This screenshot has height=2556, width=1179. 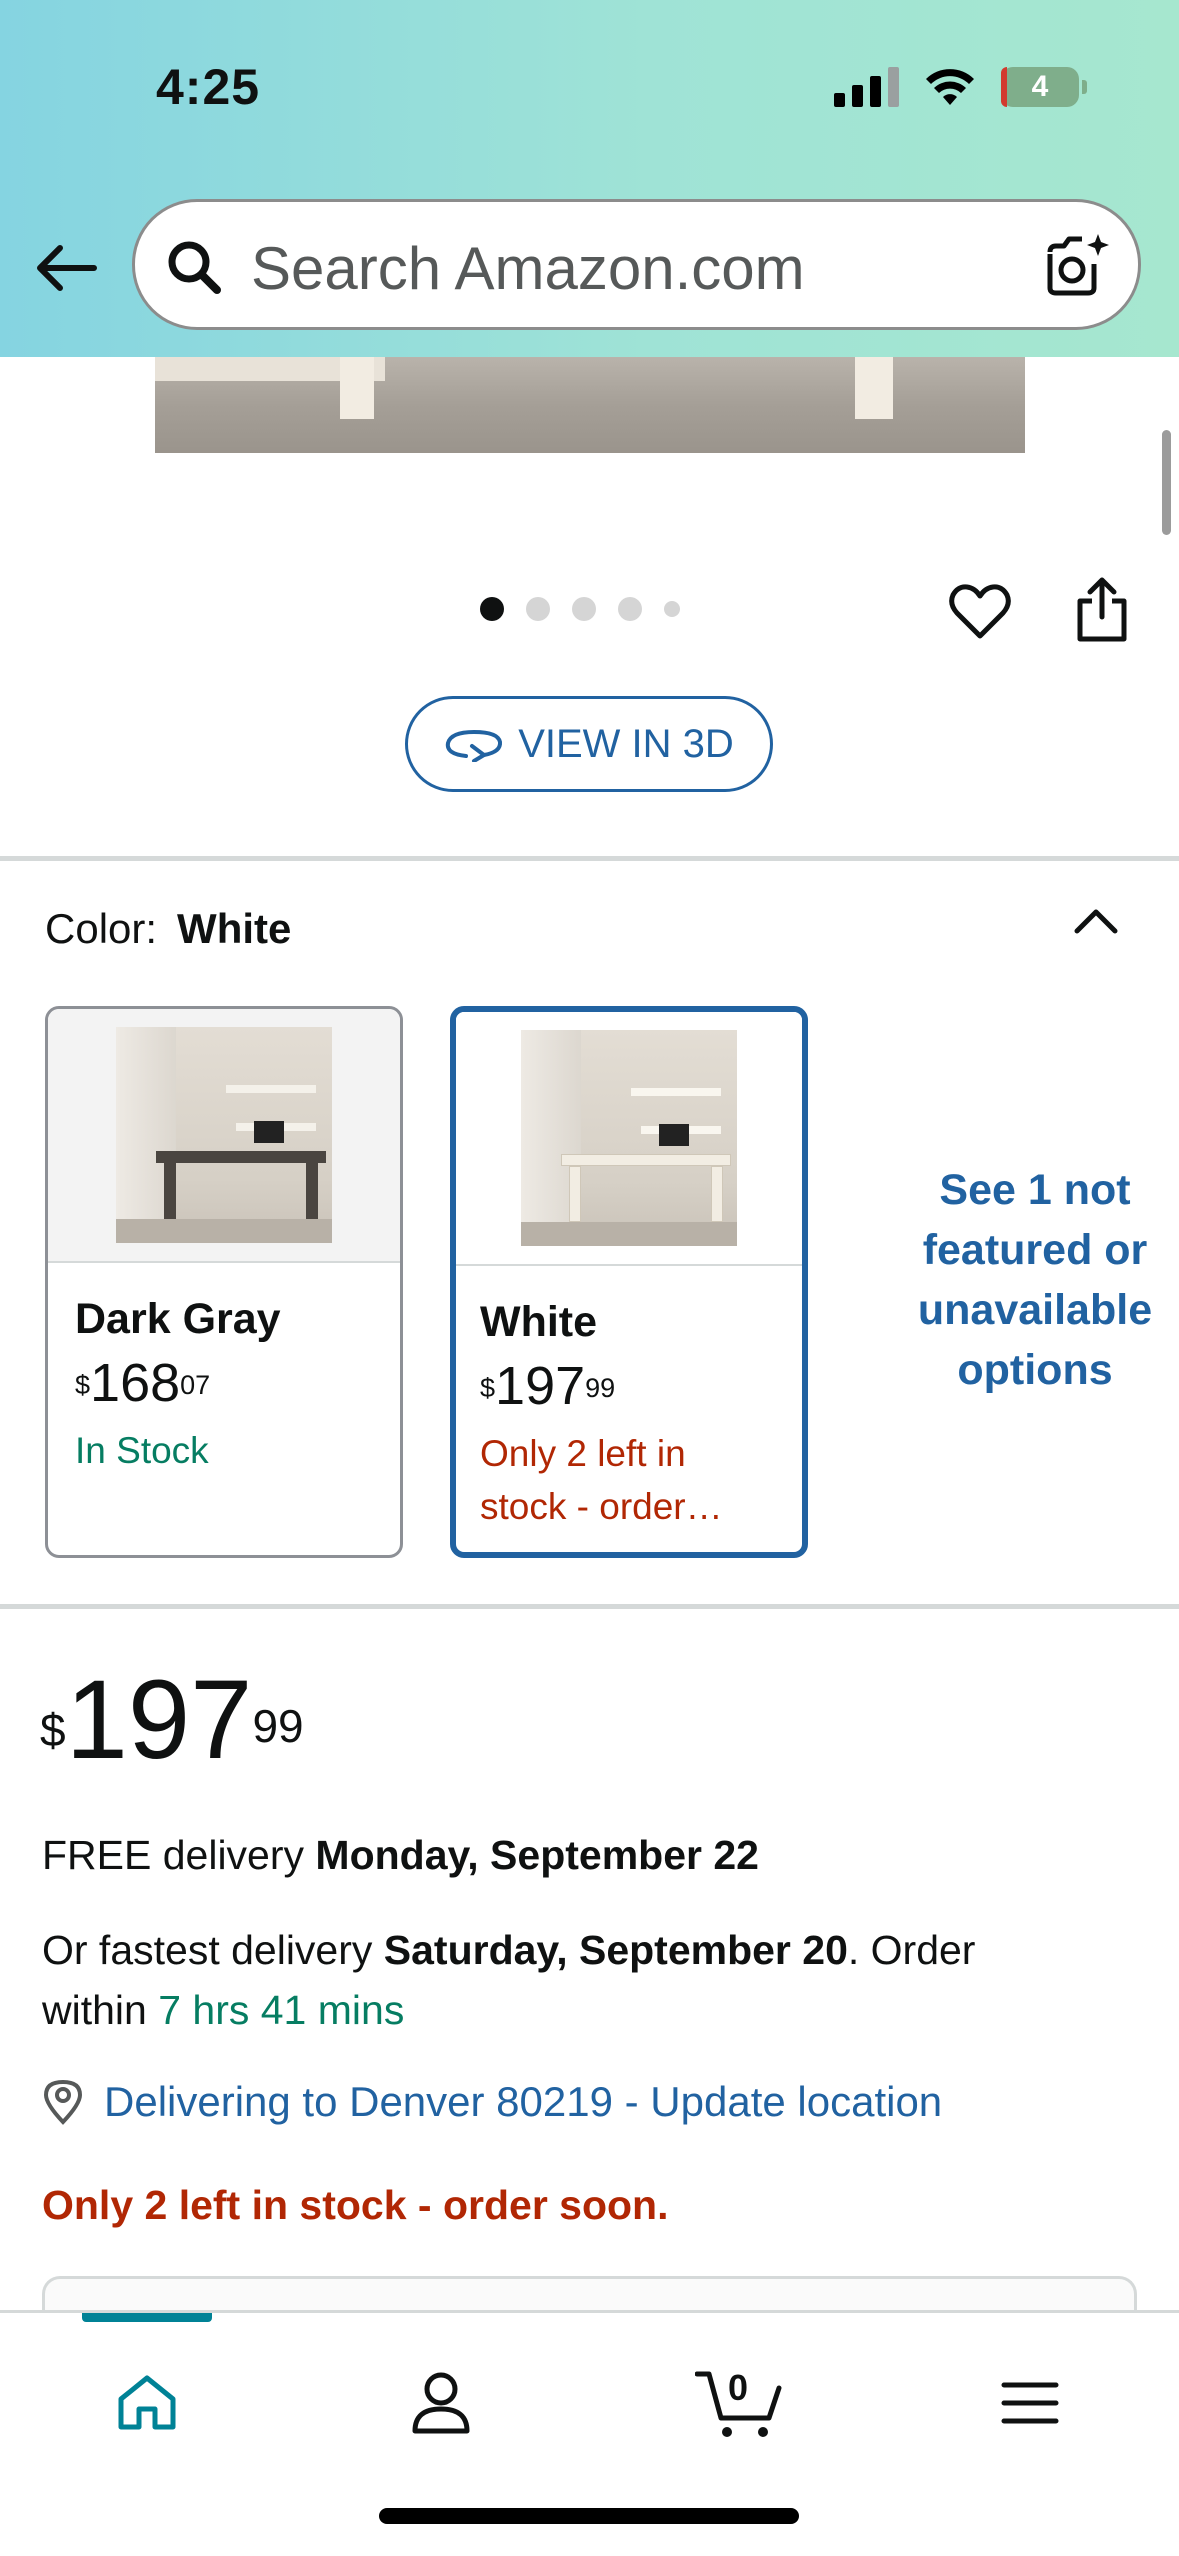 I want to click on collapse-button, so click(x=1096, y=921).